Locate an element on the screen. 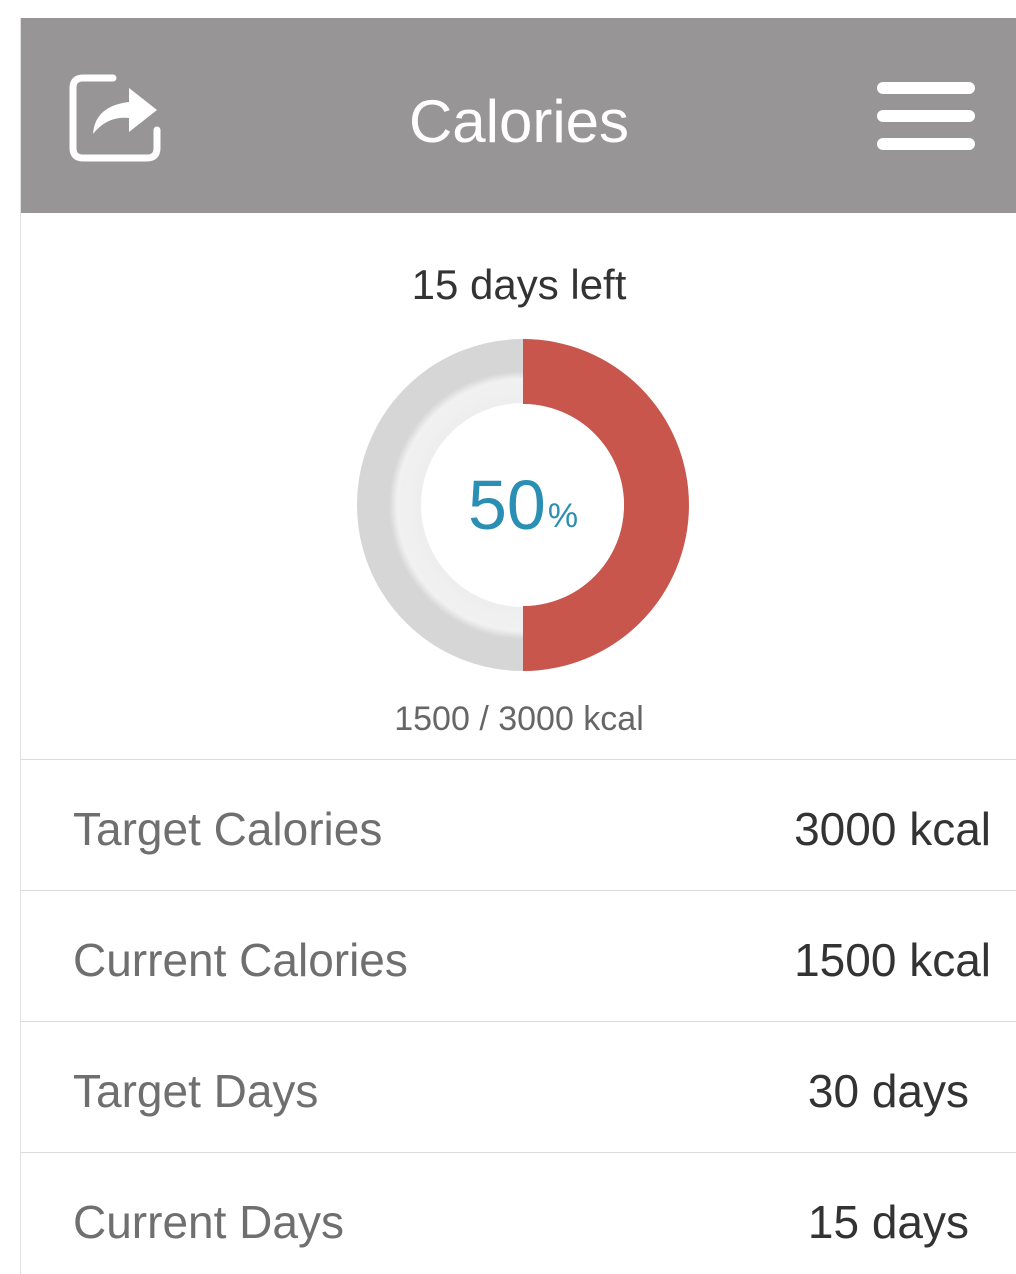 The height and width of the screenshot is (1274, 1016). progress-ring: 50 % is located at coordinates (523, 505).